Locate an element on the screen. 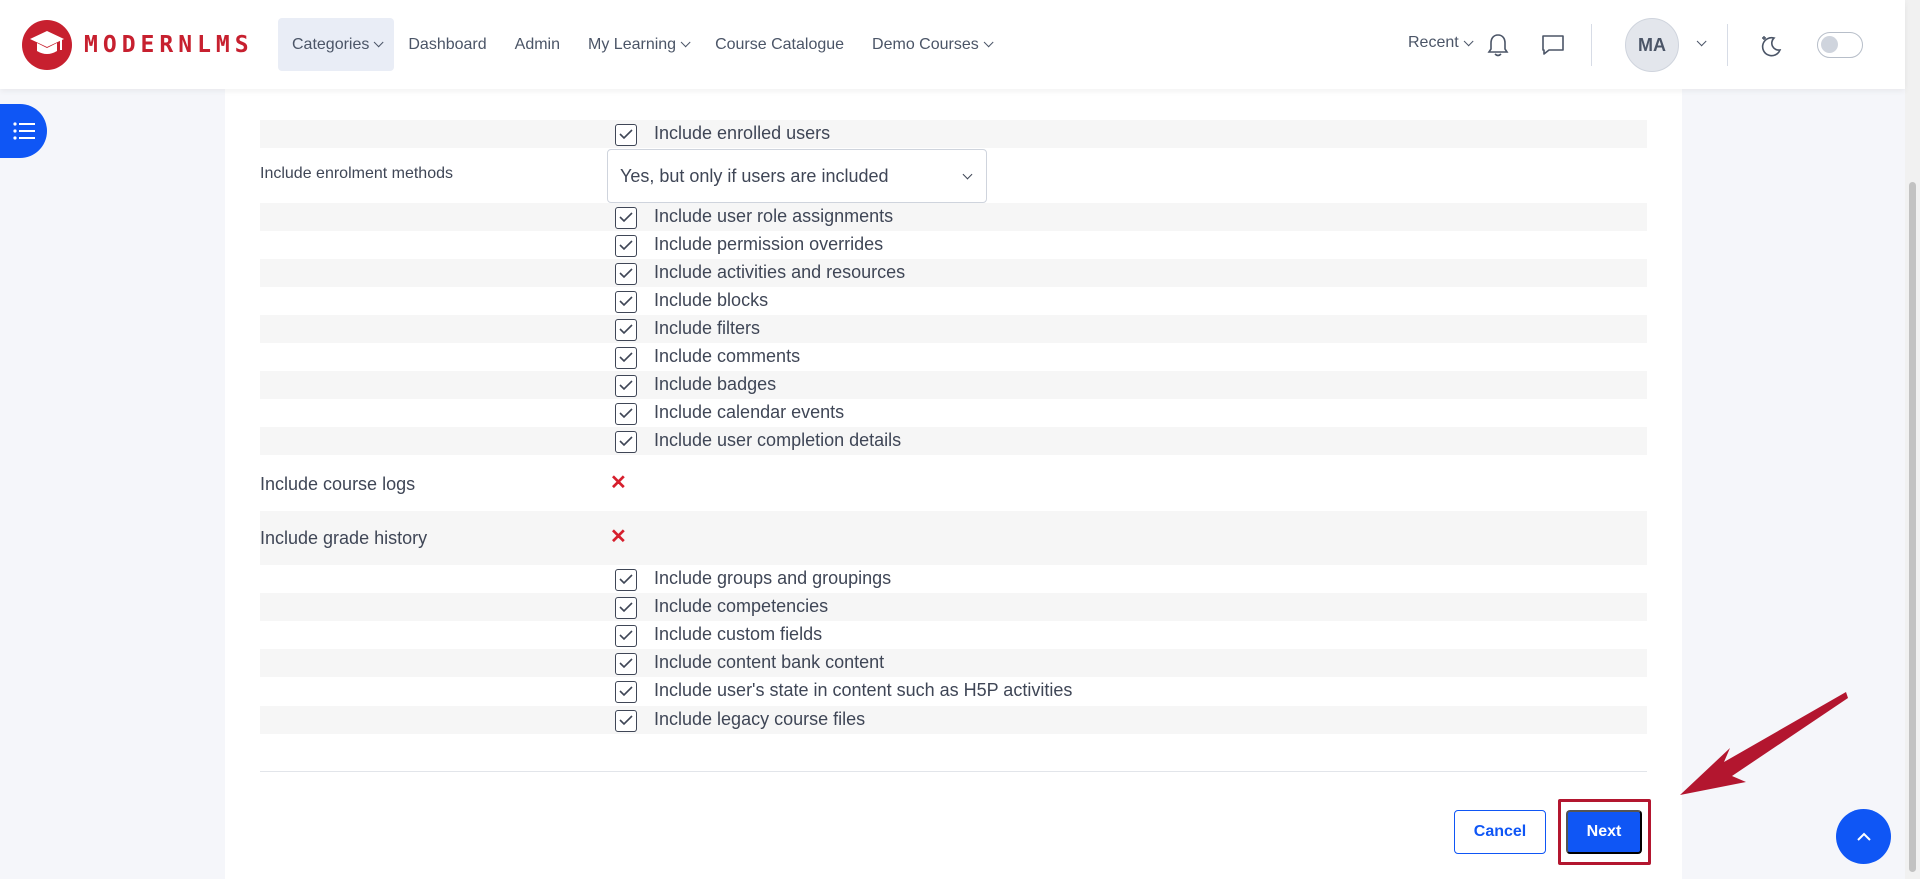  course-index-toggle is located at coordinates (23, 131).